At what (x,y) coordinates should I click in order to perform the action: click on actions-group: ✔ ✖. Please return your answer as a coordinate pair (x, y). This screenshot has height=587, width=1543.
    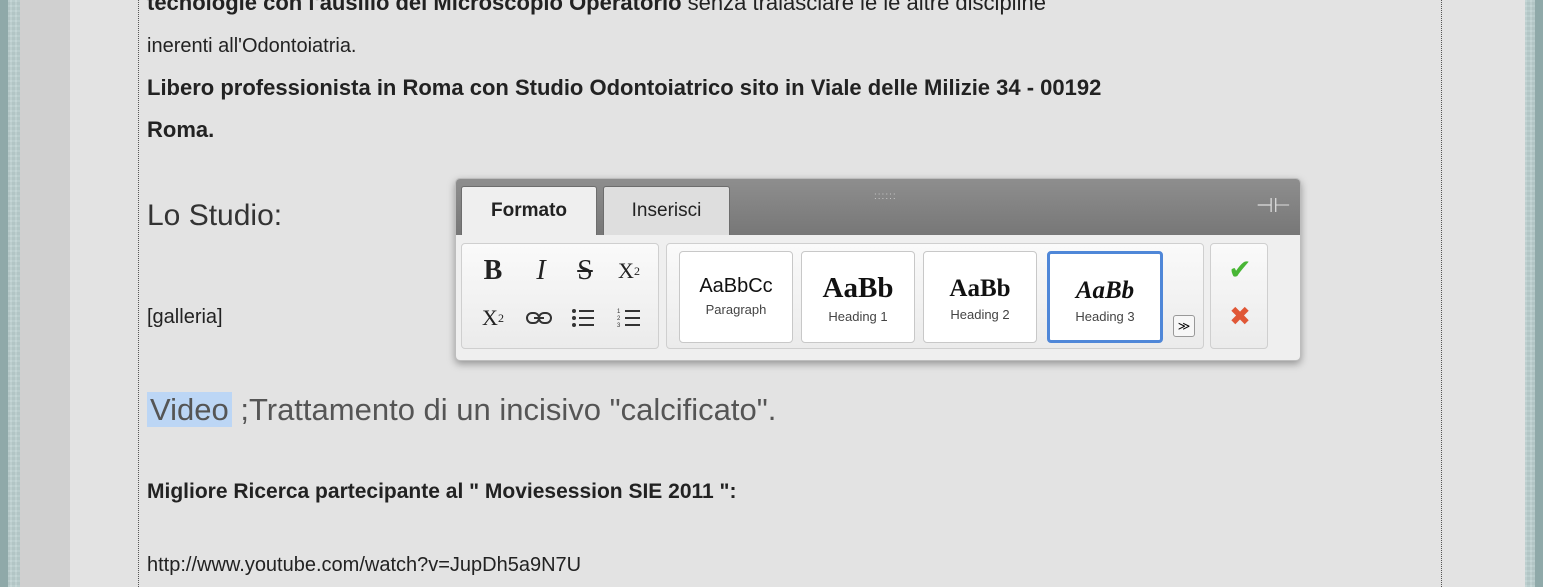
    Looking at the image, I should click on (1239, 296).